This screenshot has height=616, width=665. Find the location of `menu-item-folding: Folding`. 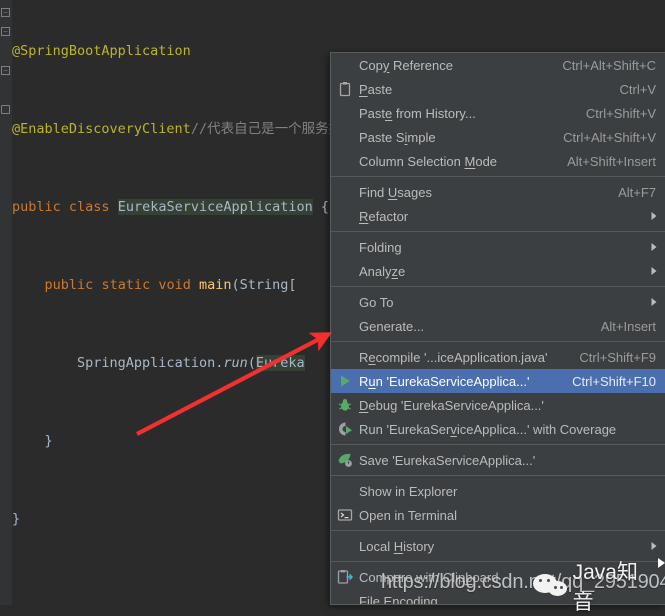

menu-item-folding: Folding is located at coordinates (498, 247).